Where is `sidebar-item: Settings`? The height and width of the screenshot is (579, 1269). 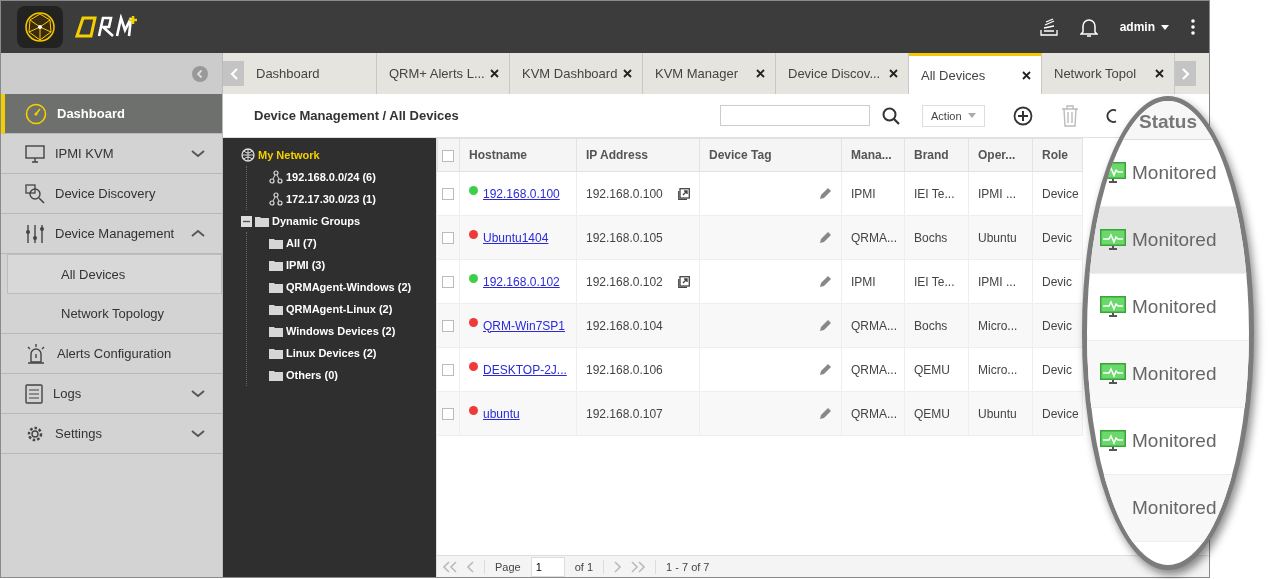 sidebar-item: Settings is located at coordinates (111, 434).